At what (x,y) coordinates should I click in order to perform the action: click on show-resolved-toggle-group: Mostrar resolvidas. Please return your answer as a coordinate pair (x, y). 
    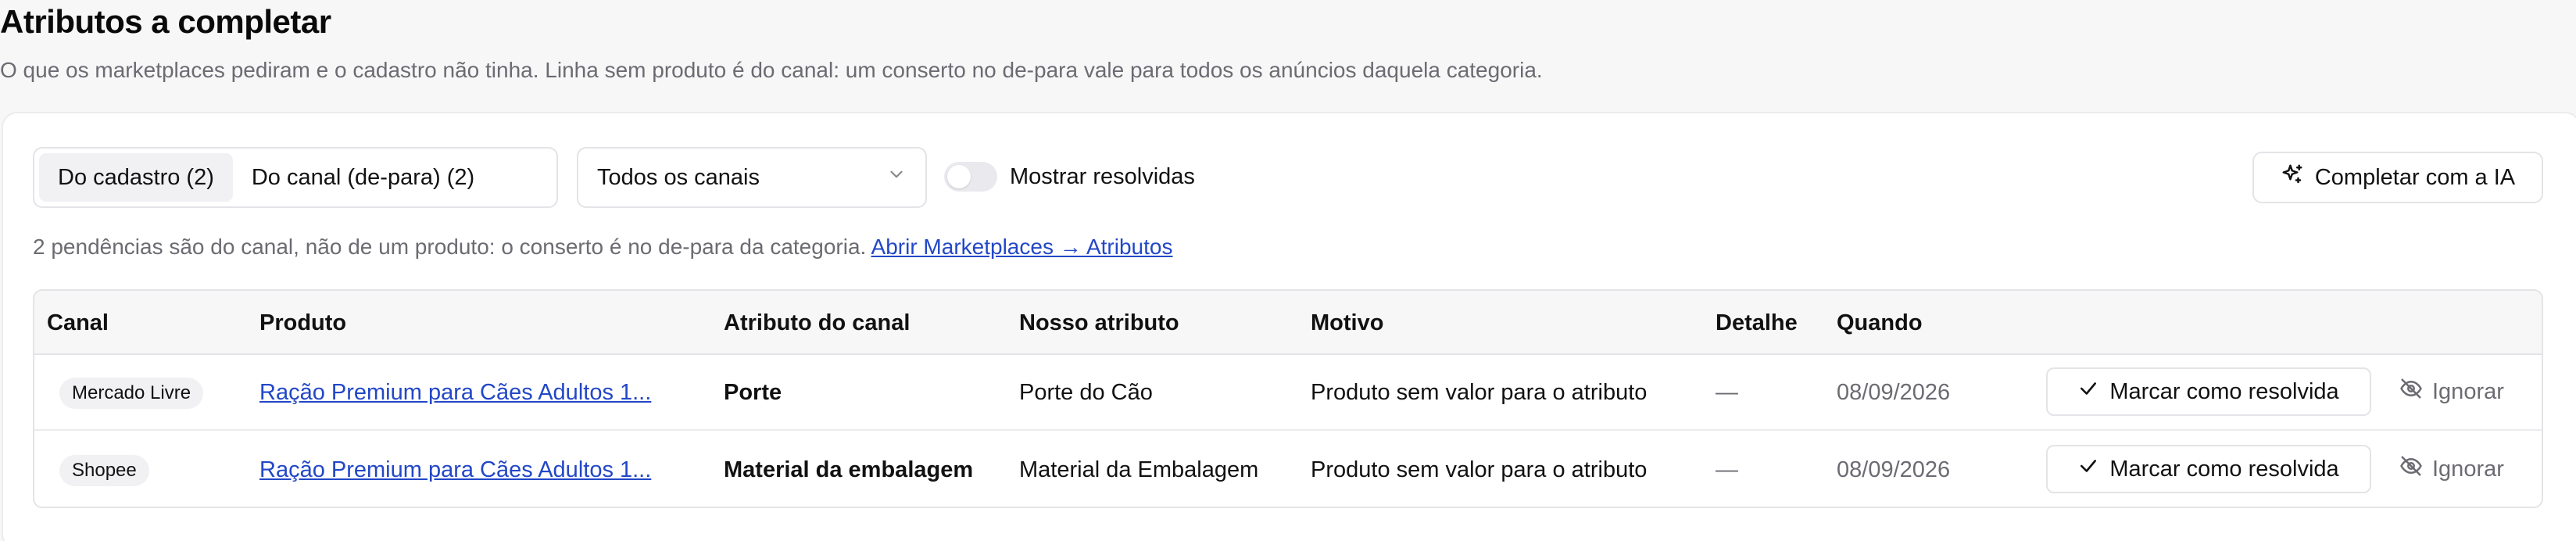
    Looking at the image, I should click on (1069, 176).